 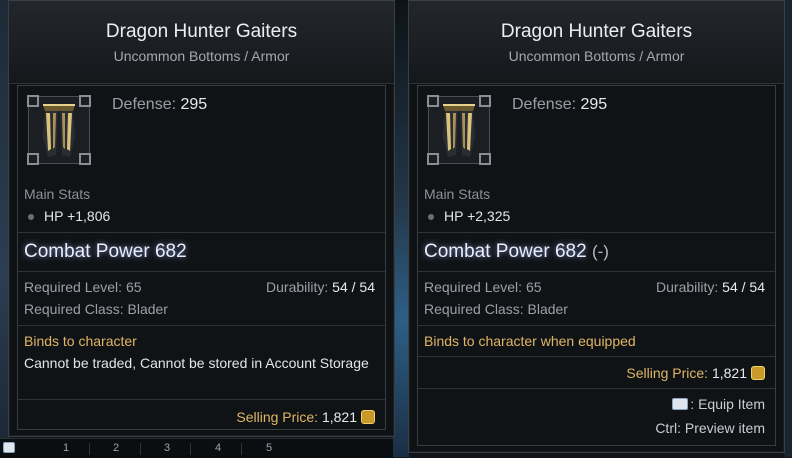 What do you see at coordinates (167, 448) in the screenshot?
I see `hotbar-slot-3: 3` at bounding box center [167, 448].